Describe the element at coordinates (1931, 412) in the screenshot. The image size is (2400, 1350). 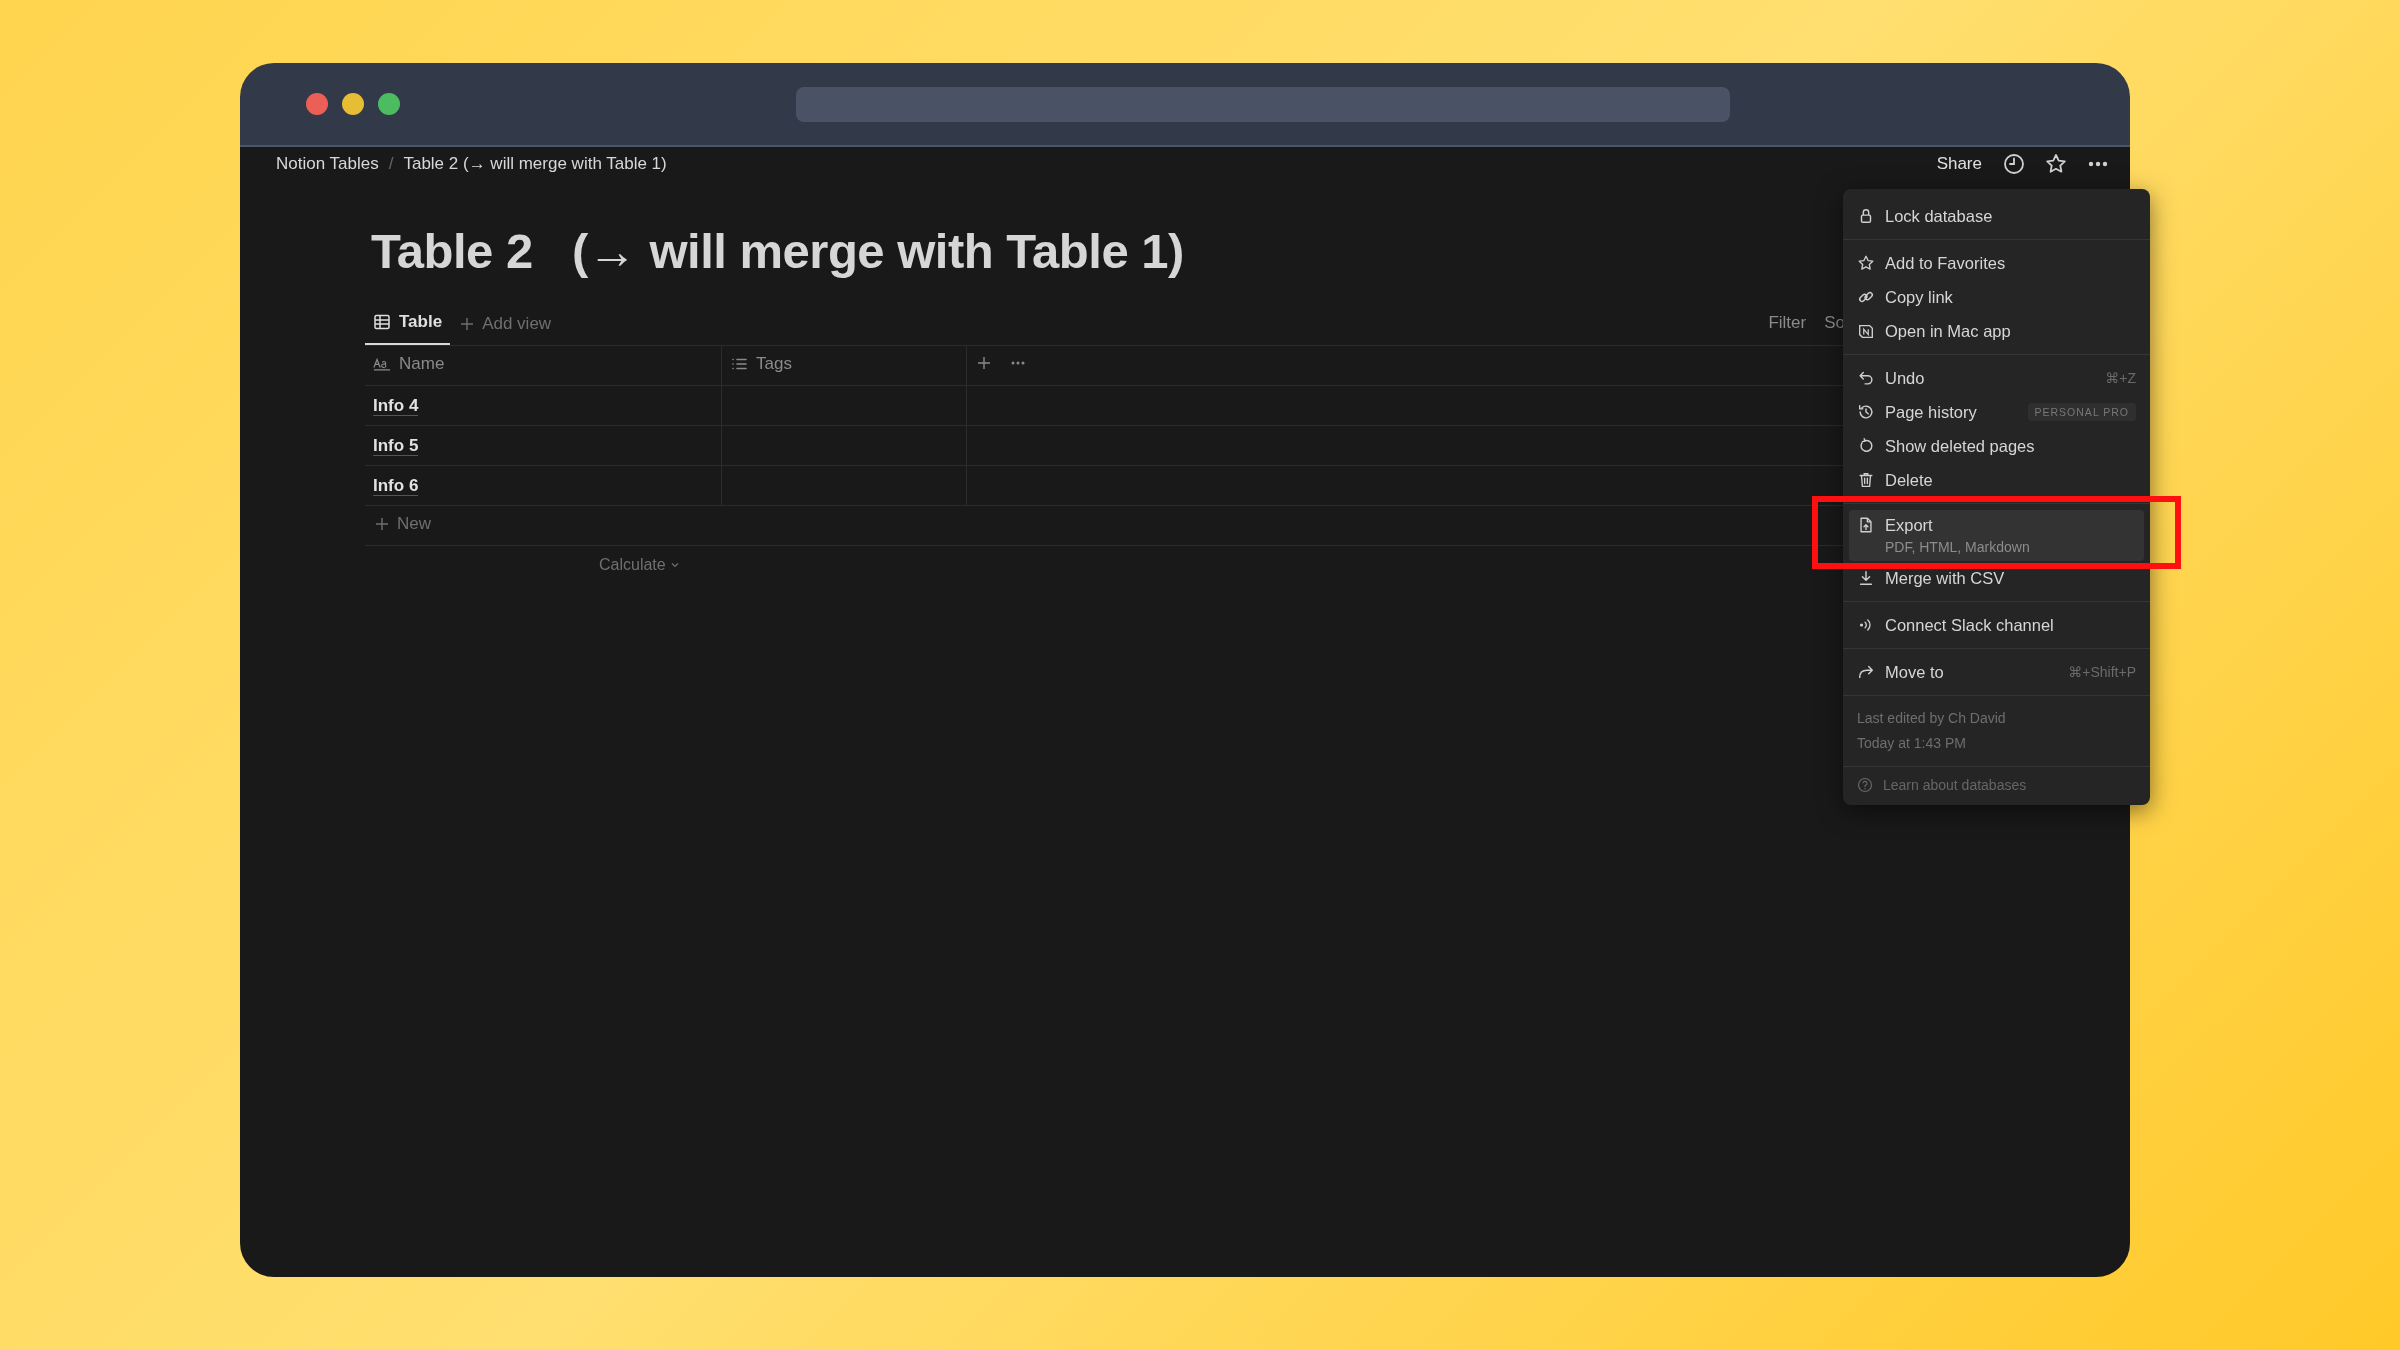
I see `menu-item-label: Page history` at that location.